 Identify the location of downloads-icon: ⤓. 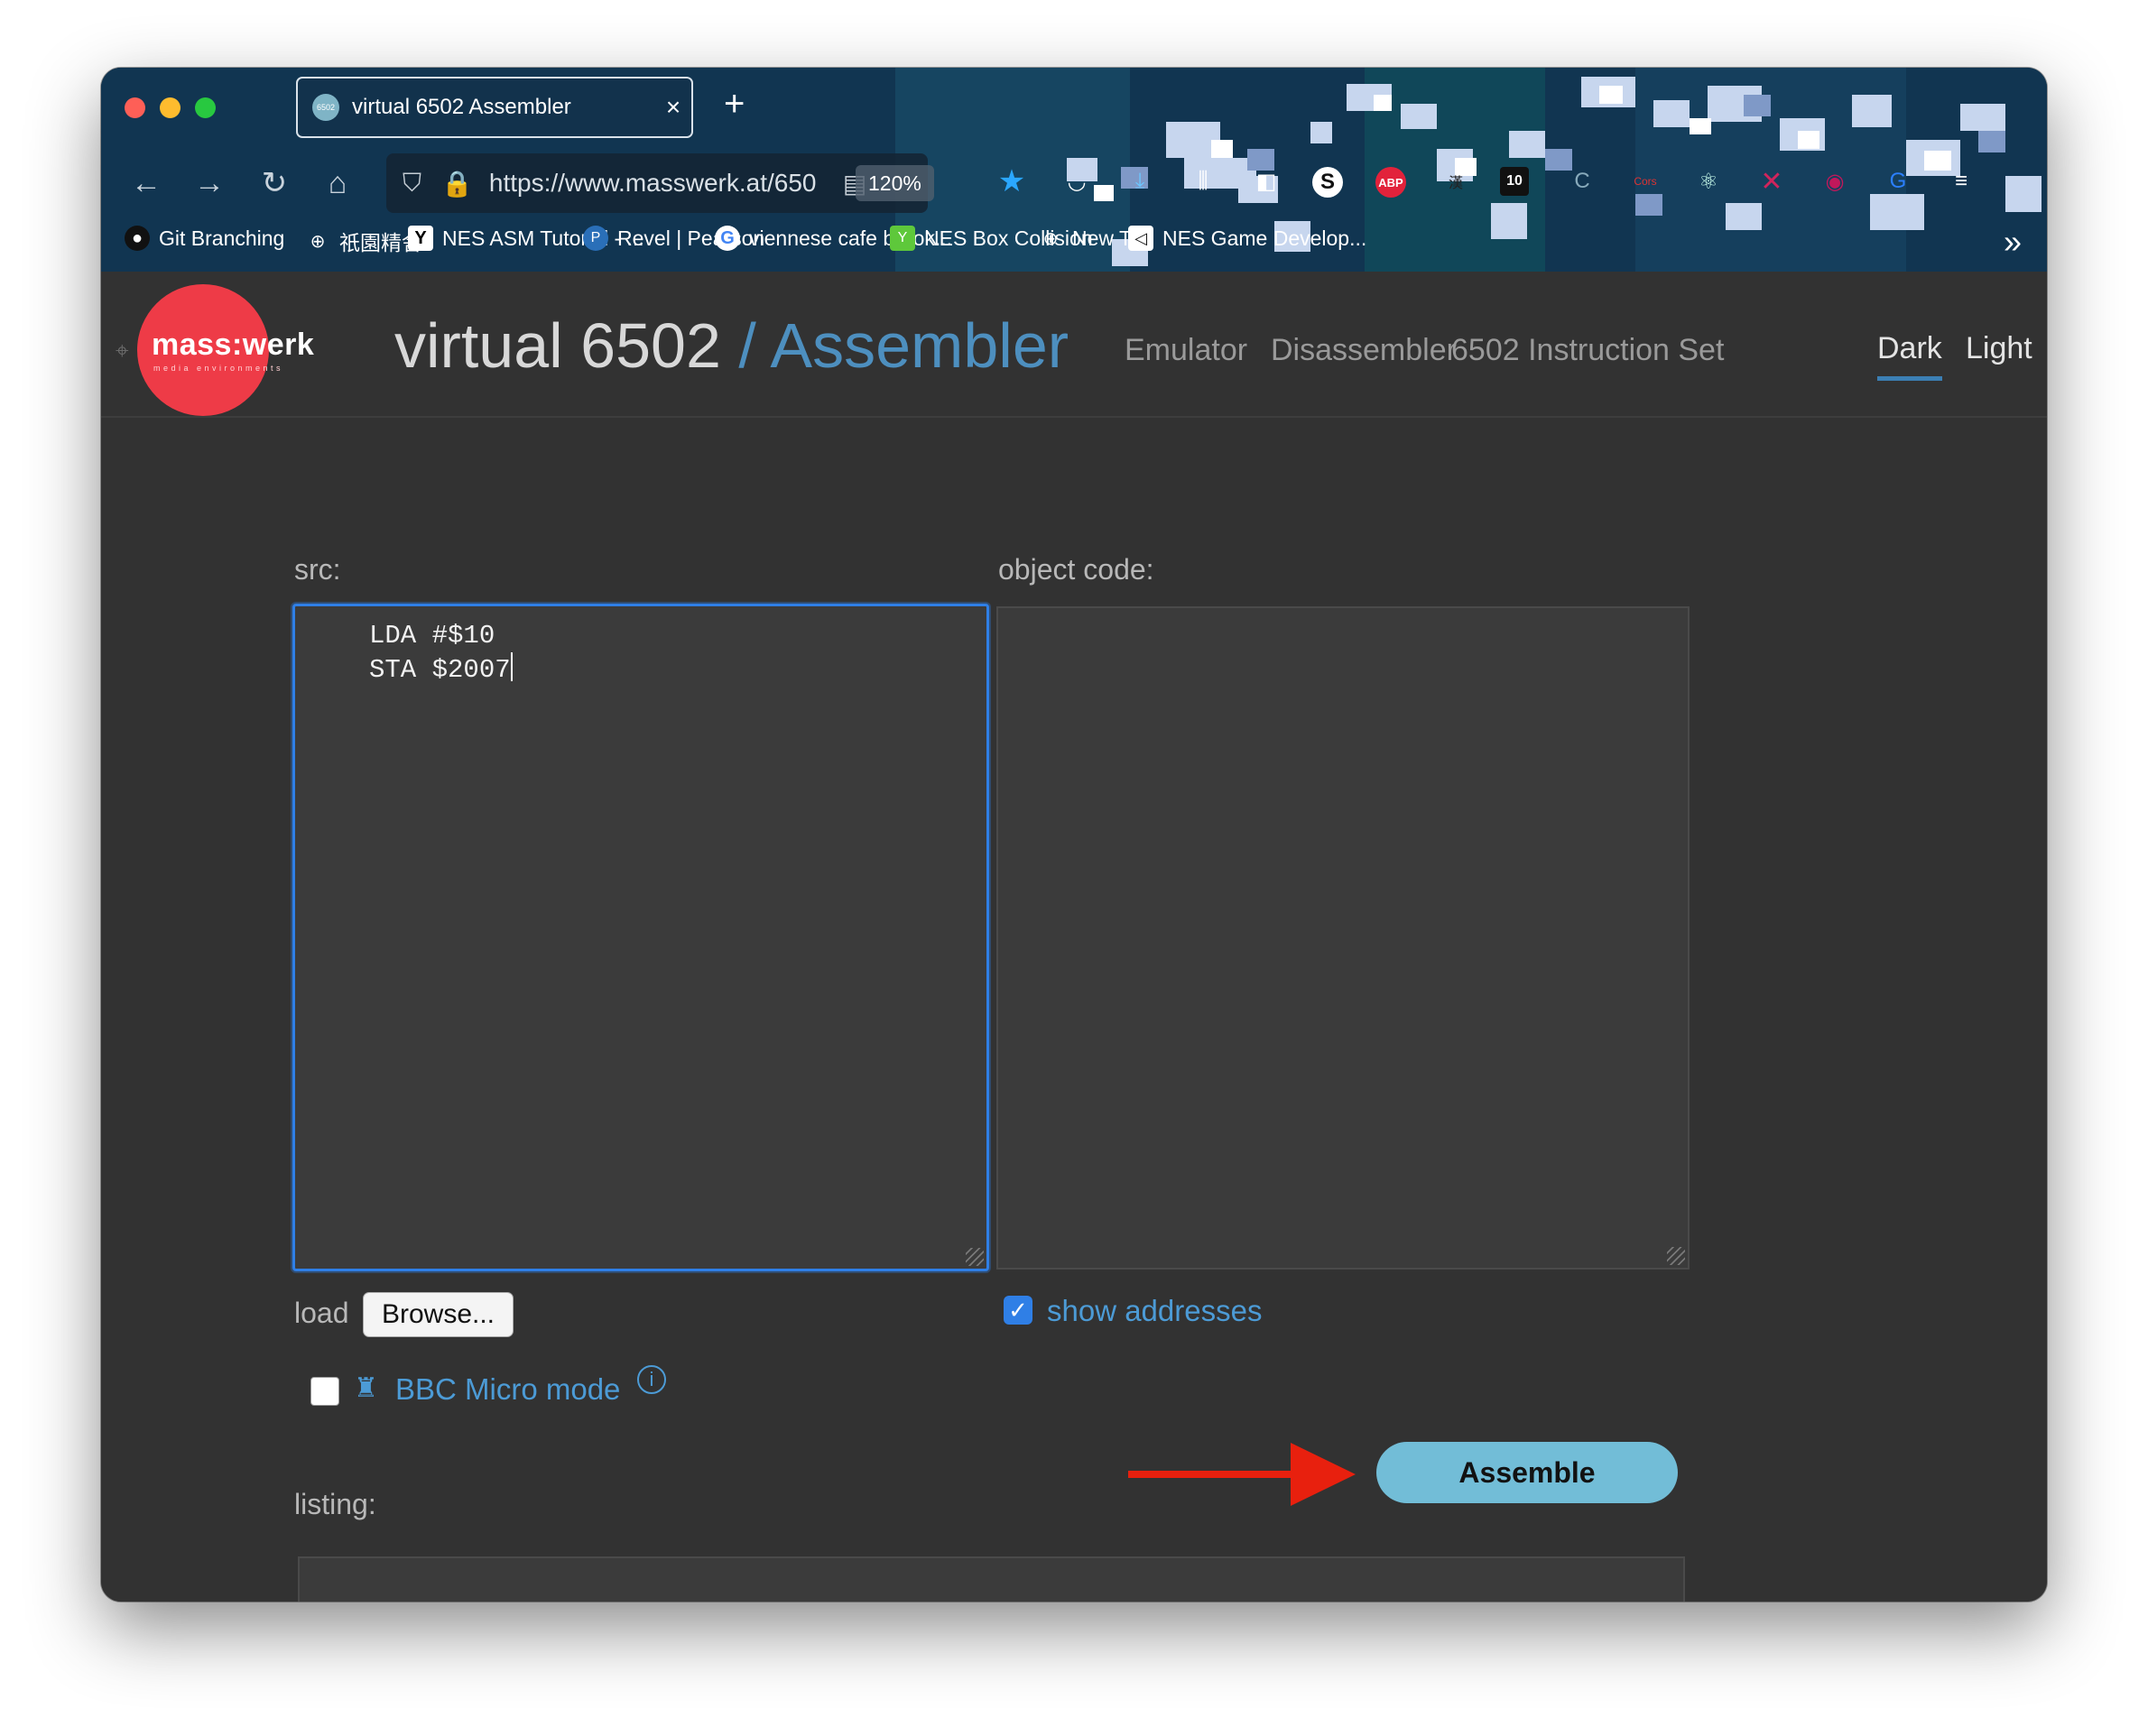
(1140, 181).